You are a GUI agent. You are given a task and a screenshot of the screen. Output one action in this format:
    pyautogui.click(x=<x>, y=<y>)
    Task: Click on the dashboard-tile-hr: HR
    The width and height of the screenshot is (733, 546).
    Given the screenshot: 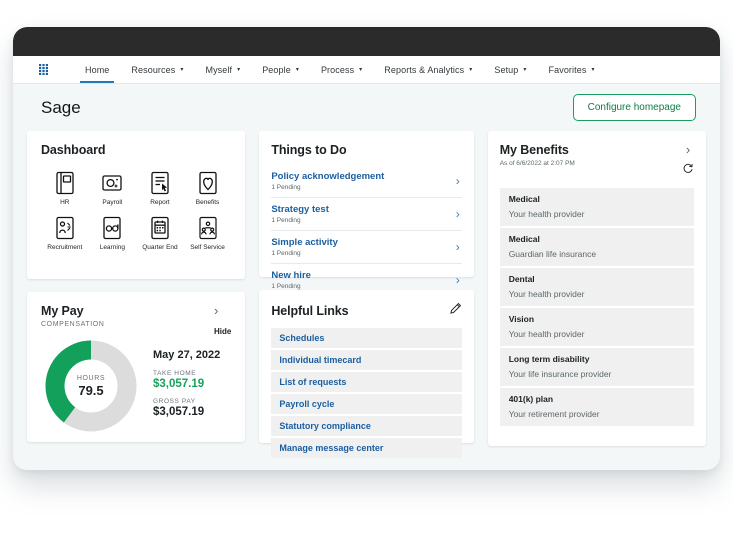 What is the action you would take?
    pyautogui.click(x=65, y=188)
    